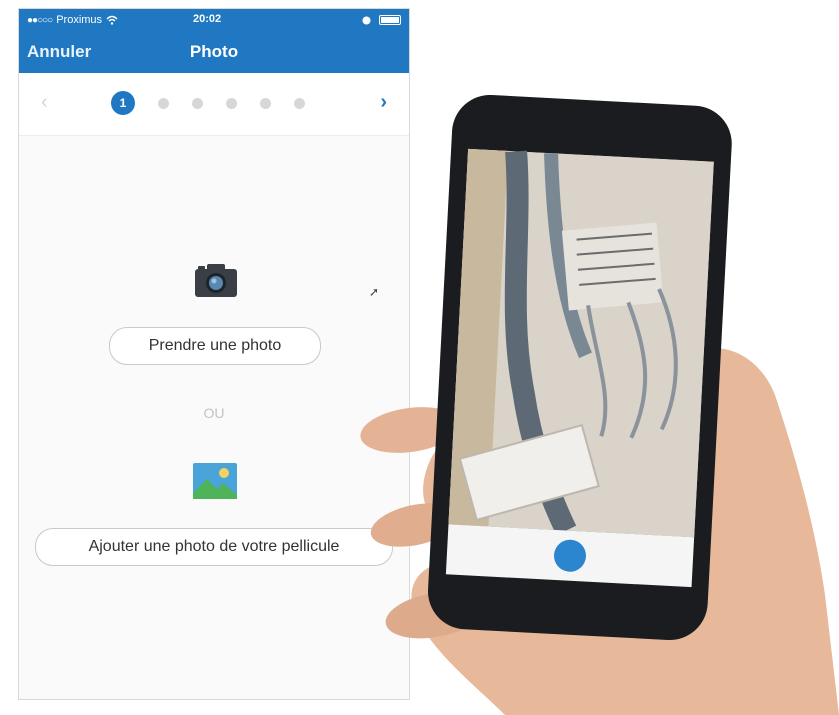 This screenshot has width=839, height=715. I want to click on status-right, so click(381, 20).